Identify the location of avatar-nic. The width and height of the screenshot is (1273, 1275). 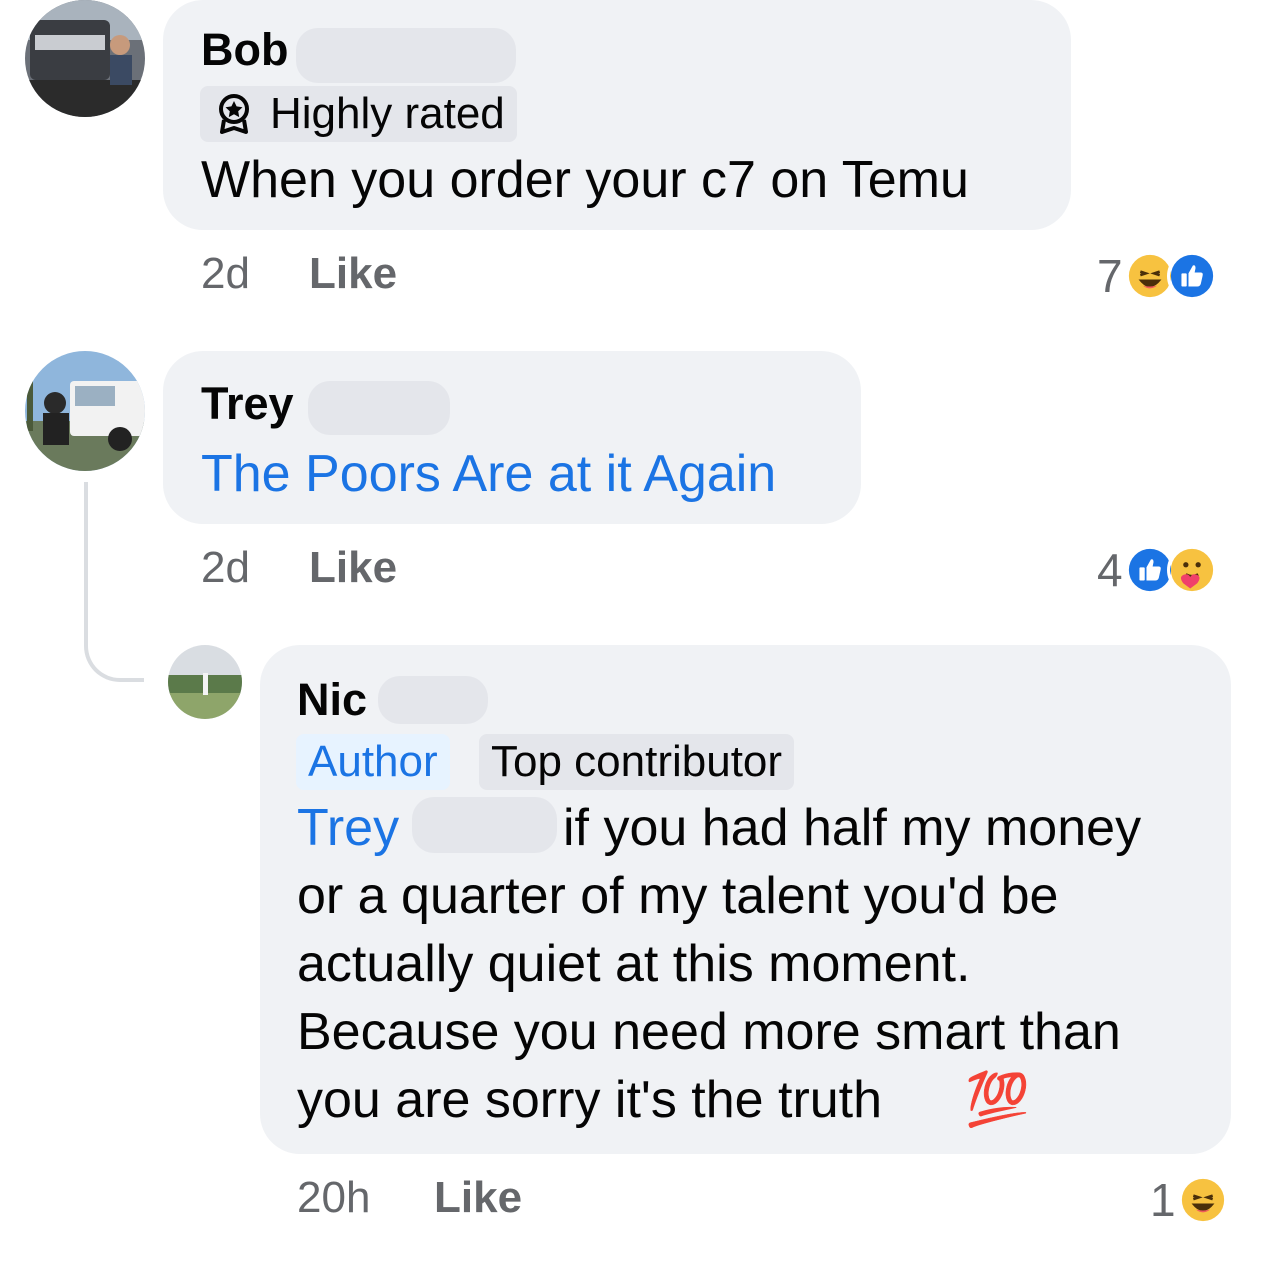
(205, 682).